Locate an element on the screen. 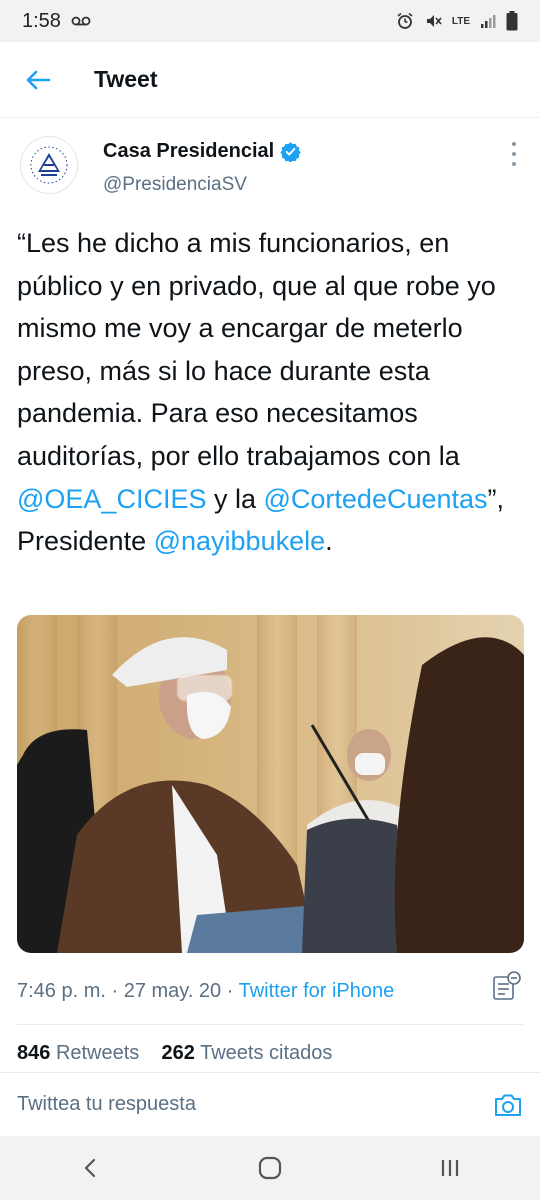 The image size is (540, 1200). quotes-count: 262 is located at coordinates (178, 1053).